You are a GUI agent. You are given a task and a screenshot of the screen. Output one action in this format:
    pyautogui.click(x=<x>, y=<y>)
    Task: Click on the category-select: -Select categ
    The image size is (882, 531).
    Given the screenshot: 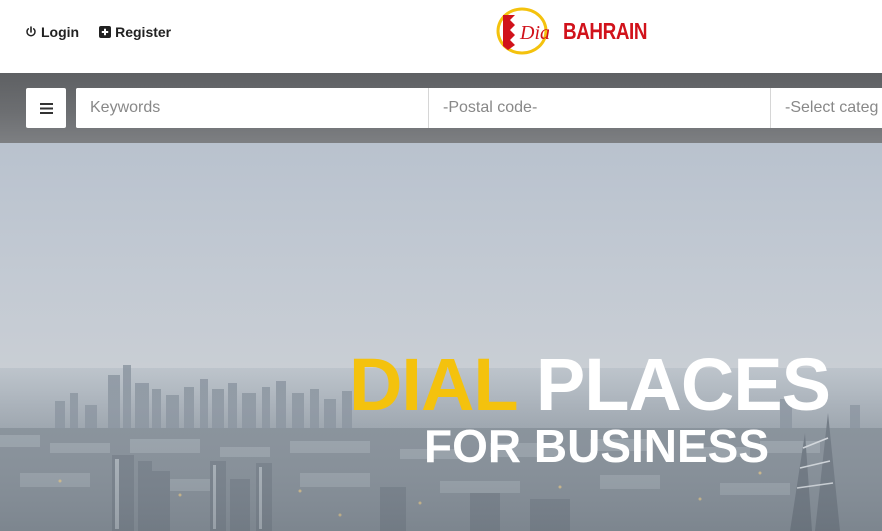 What is the action you would take?
    pyautogui.click(x=826, y=108)
    